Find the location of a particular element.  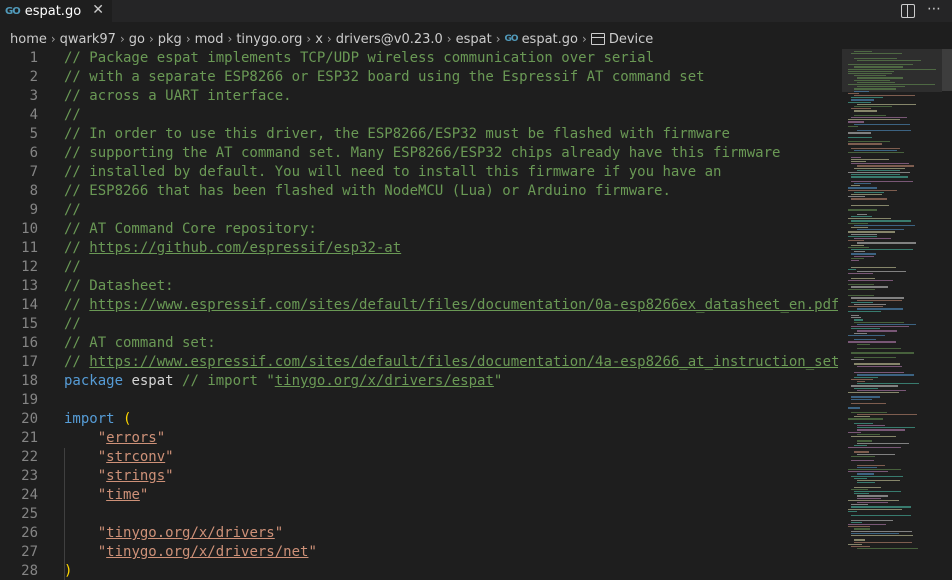

code-line: 9 // is located at coordinates (419, 210).